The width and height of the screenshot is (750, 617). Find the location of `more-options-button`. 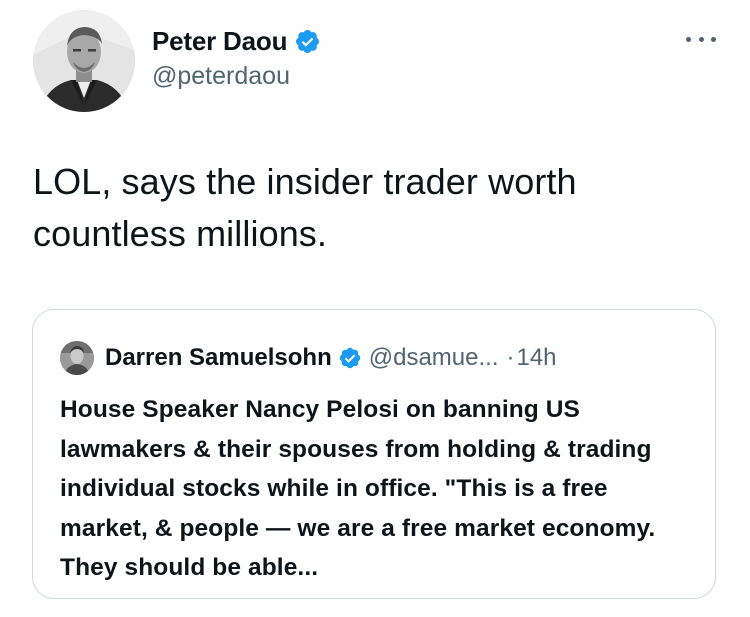

more-options-button is located at coordinates (701, 39).